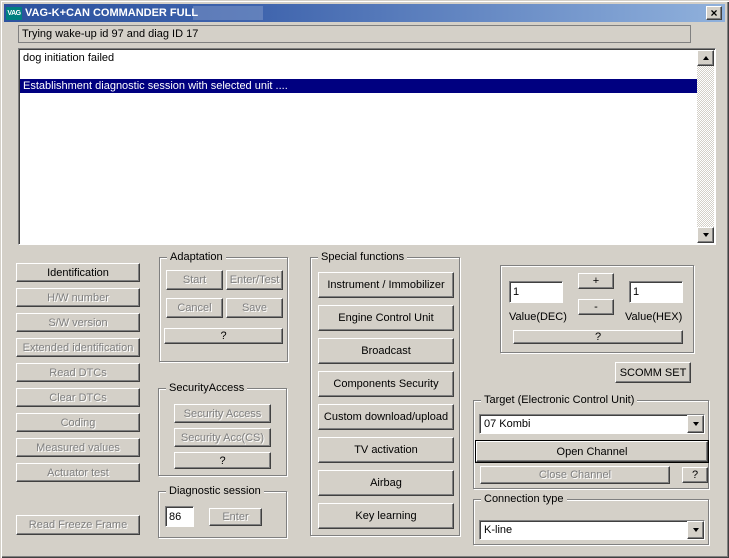 This screenshot has height=558, width=729. What do you see at coordinates (222, 460) in the screenshot?
I see `security-help-button: ?` at bounding box center [222, 460].